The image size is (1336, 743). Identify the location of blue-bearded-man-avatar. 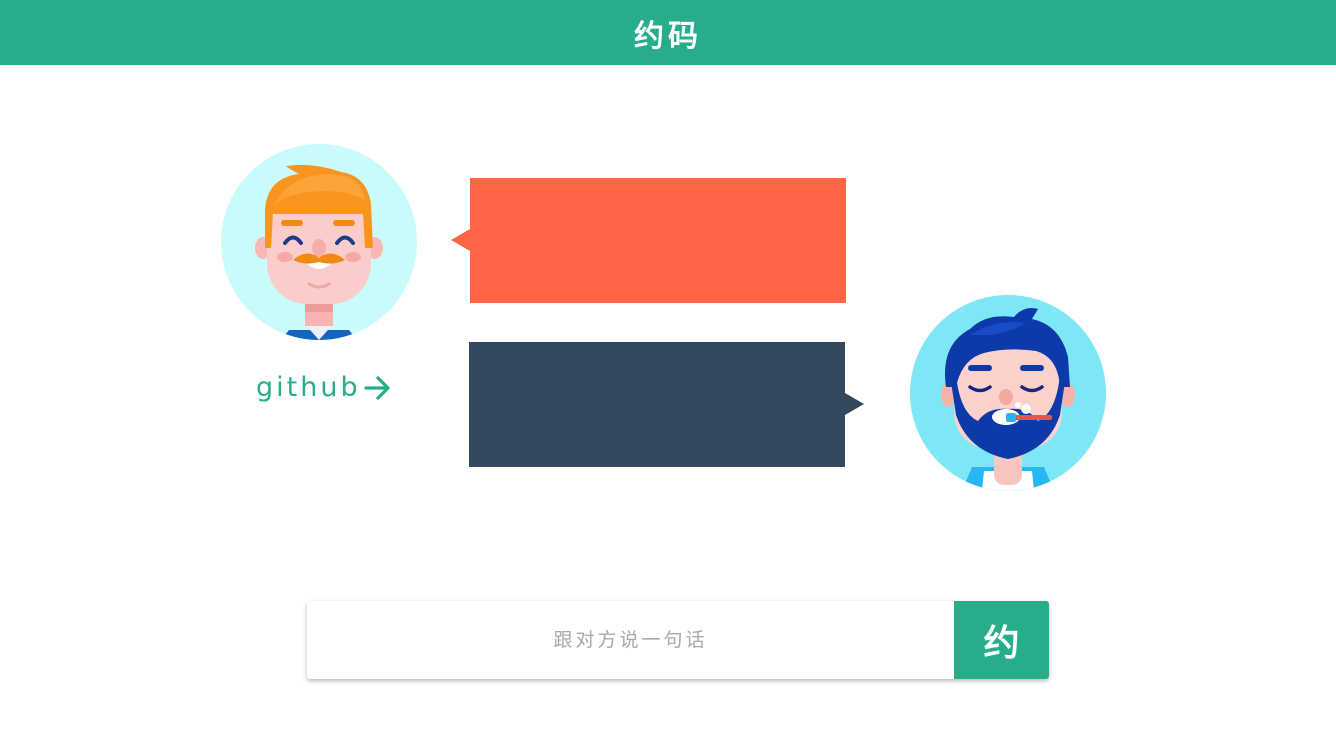
(1008, 393).